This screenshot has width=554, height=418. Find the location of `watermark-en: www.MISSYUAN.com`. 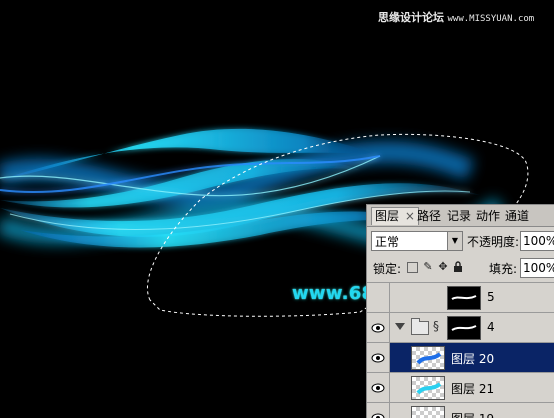

watermark-en: www.MISSYUAN.com is located at coordinates (491, 19).